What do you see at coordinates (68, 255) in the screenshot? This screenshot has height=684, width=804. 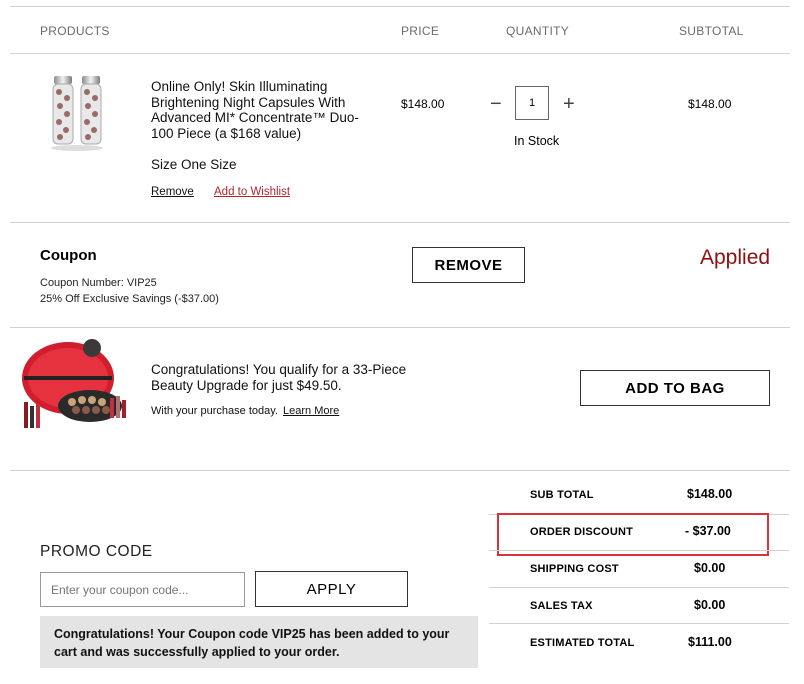 I see `coupon-title: Coupon` at bounding box center [68, 255].